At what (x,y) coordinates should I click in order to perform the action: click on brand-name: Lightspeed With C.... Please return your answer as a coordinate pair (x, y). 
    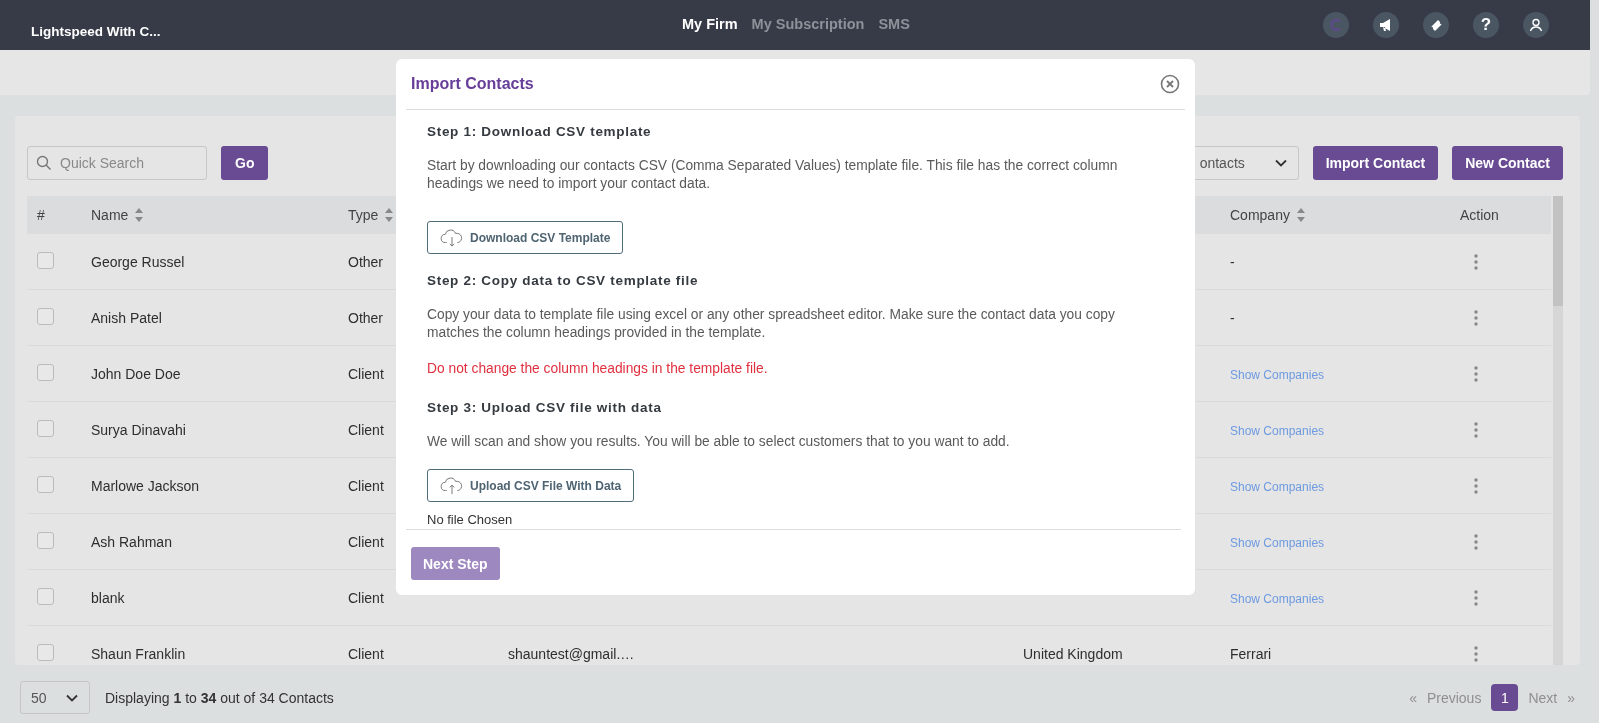
    Looking at the image, I should click on (96, 31).